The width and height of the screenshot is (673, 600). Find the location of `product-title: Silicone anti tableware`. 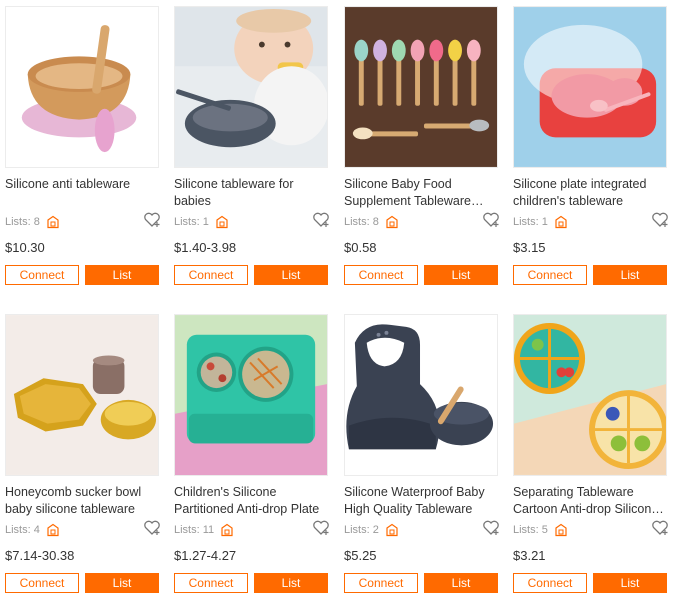

product-title: Silicone anti tableware is located at coordinates (82, 193).